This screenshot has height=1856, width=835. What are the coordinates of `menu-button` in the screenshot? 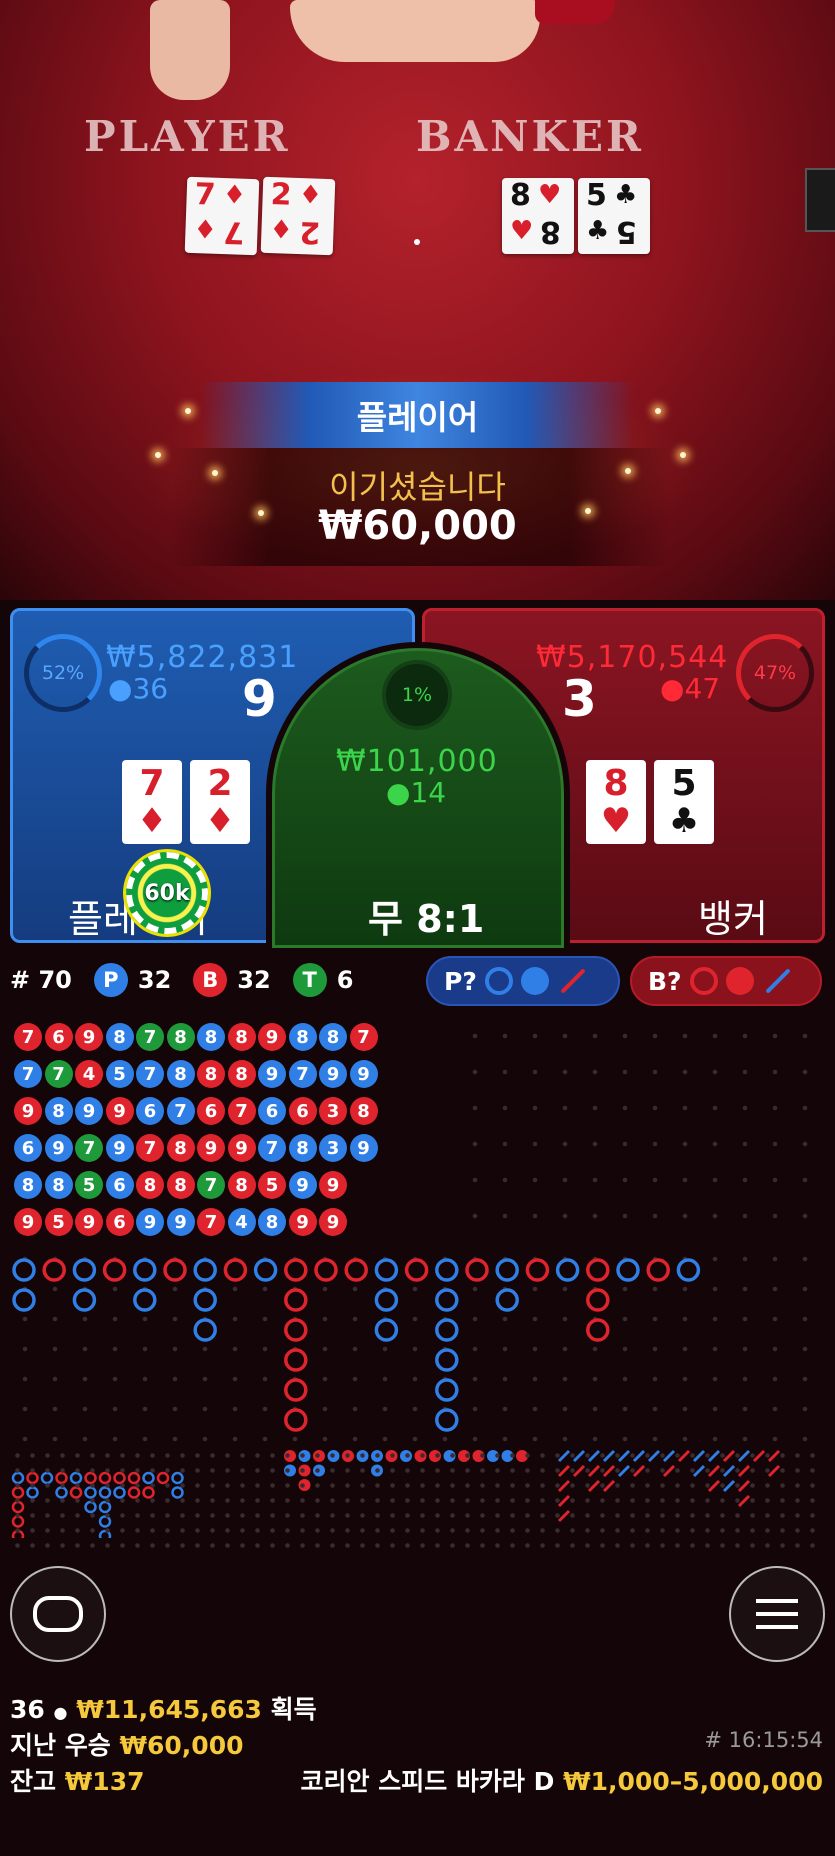 It's located at (777, 1614).